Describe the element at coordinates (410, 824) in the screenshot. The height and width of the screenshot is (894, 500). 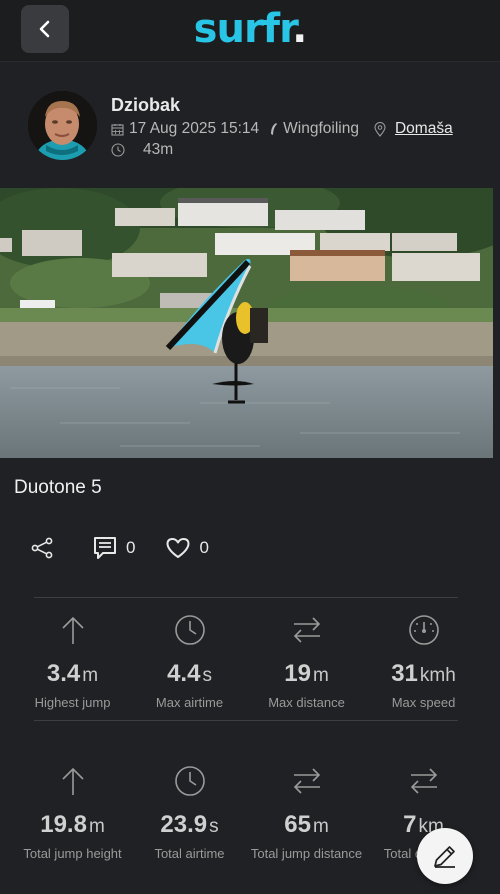
I see `stat-value: 7` at that location.